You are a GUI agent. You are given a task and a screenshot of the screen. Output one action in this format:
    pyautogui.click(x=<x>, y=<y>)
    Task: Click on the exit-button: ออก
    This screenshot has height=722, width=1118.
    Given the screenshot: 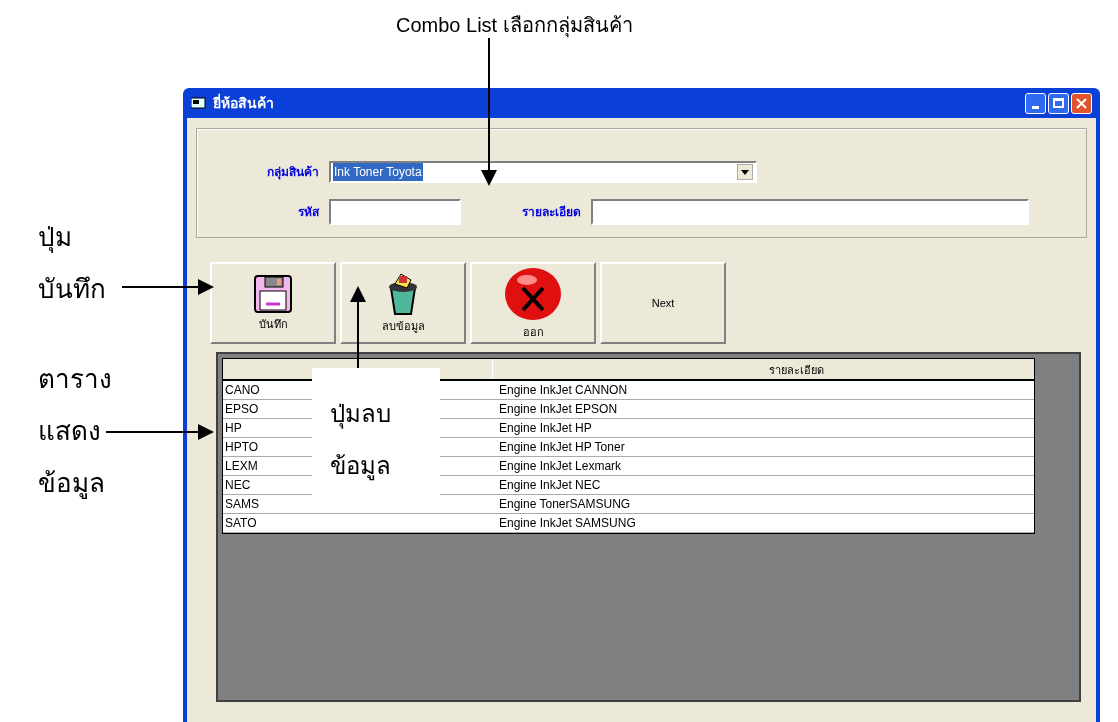 What is the action you would take?
    pyautogui.click(x=533, y=303)
    